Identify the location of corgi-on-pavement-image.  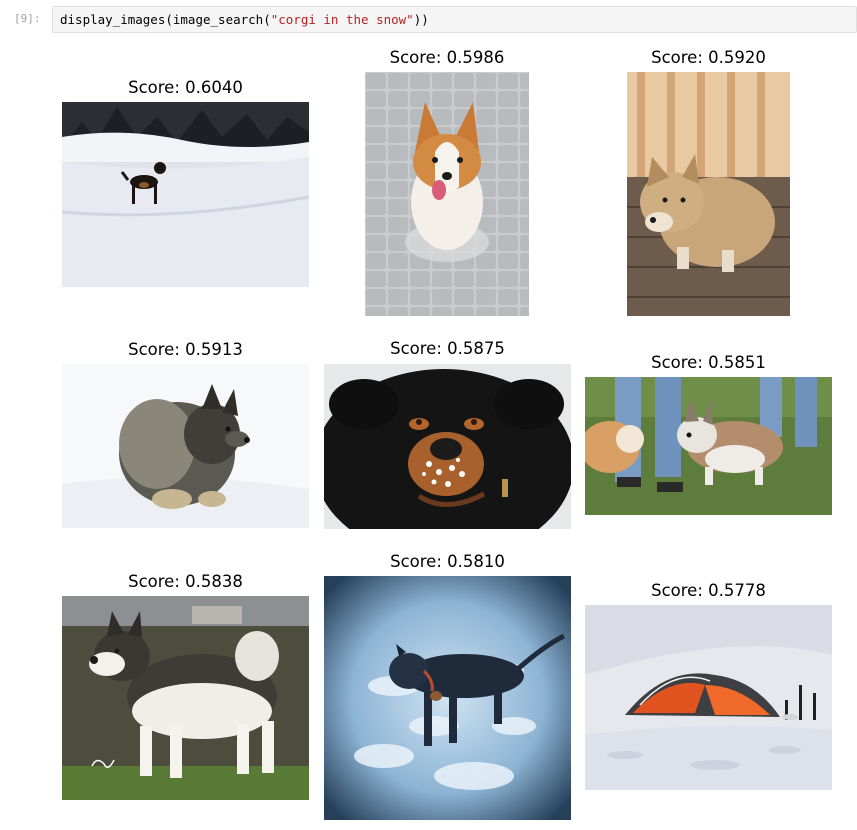
(447, 194).